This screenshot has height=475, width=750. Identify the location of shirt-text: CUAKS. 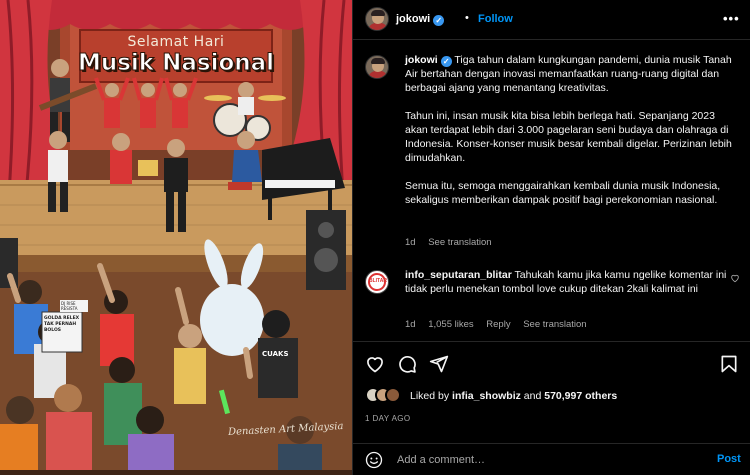
(275, 354).